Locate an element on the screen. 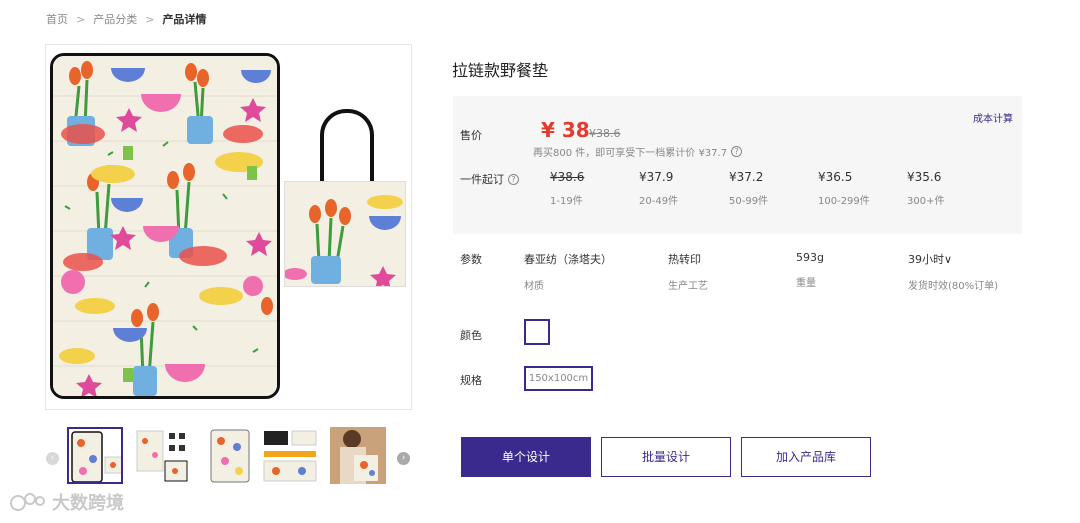 This screenshot has width=1080, height=523. tote-bag-image is located at coordinates (345, 234).